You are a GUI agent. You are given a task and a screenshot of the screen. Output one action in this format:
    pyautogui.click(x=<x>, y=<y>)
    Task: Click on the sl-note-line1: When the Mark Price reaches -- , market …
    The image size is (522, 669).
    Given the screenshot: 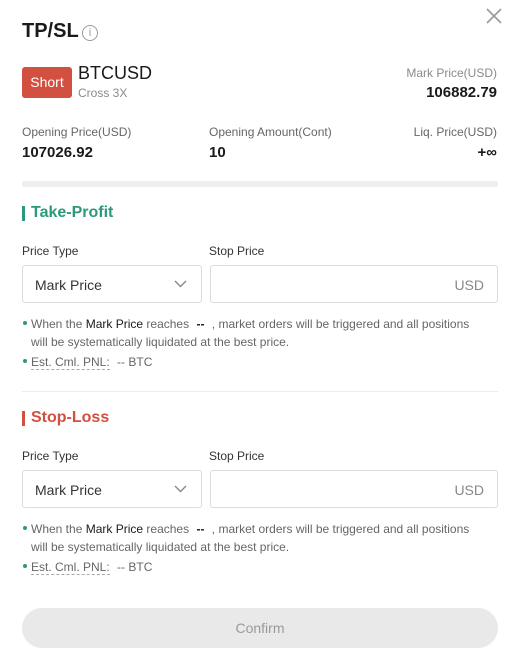 What is the action you would take?
    pyautogui.click(x=250, y=529)
    